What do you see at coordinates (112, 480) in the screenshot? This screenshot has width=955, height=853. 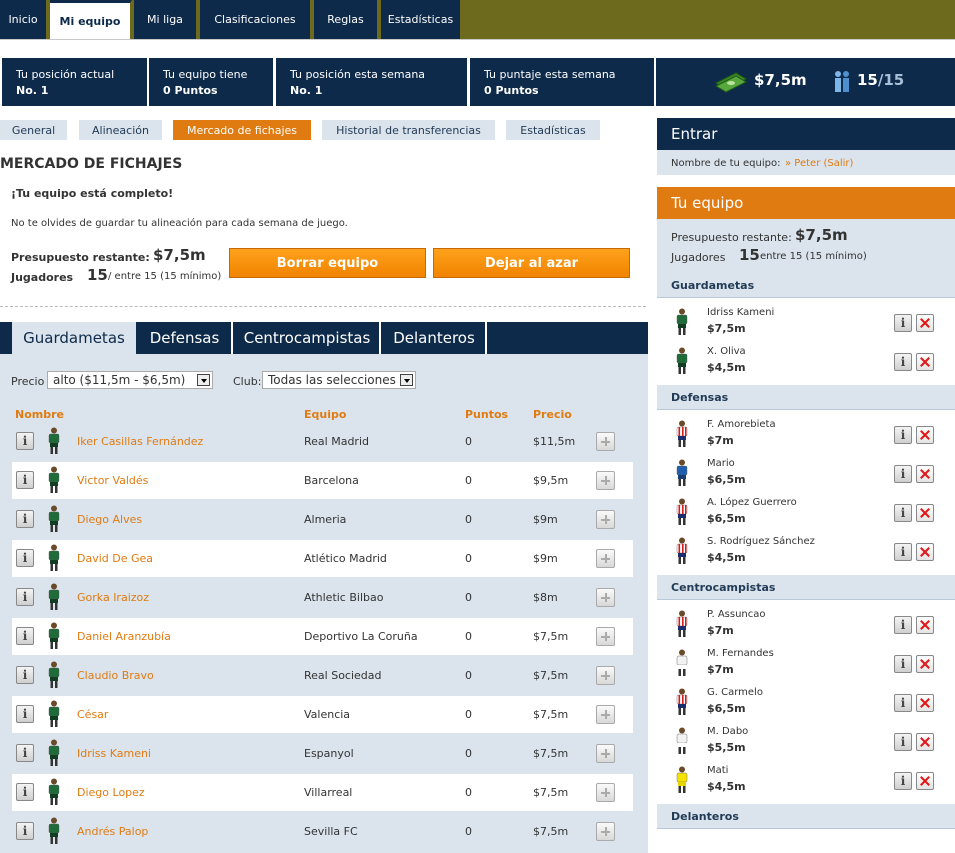 I see `player-name-link: Victor Valdés` at bounding box center [112, 480].